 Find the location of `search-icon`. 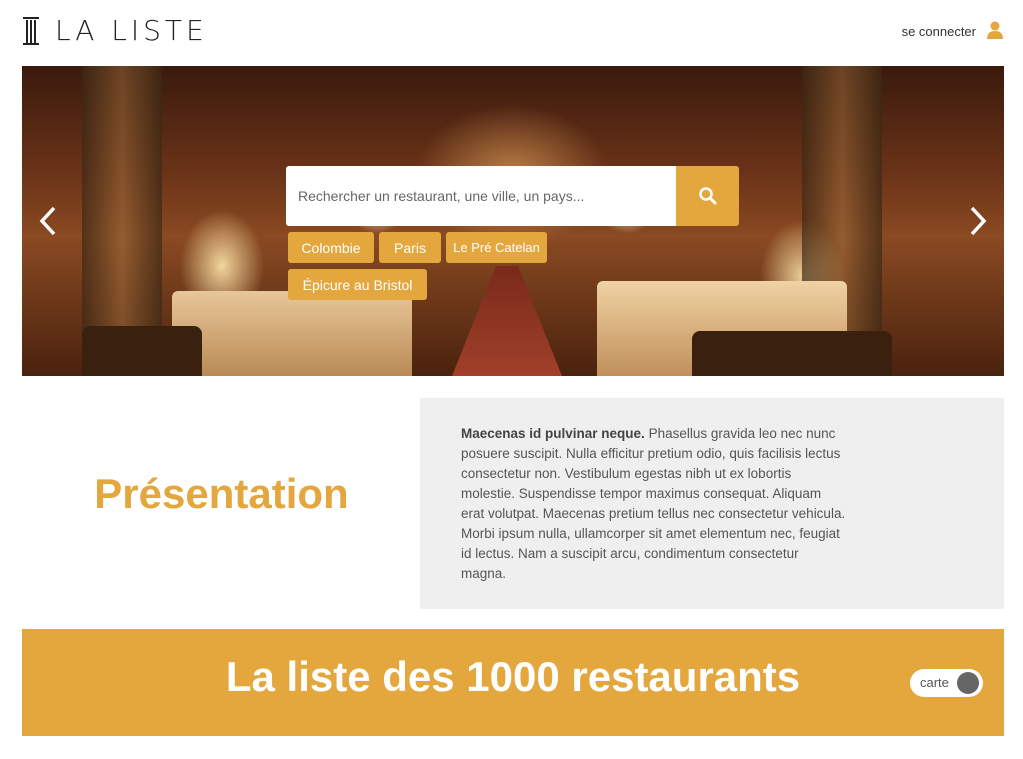

search-icon is located at coordinates (707, 196).